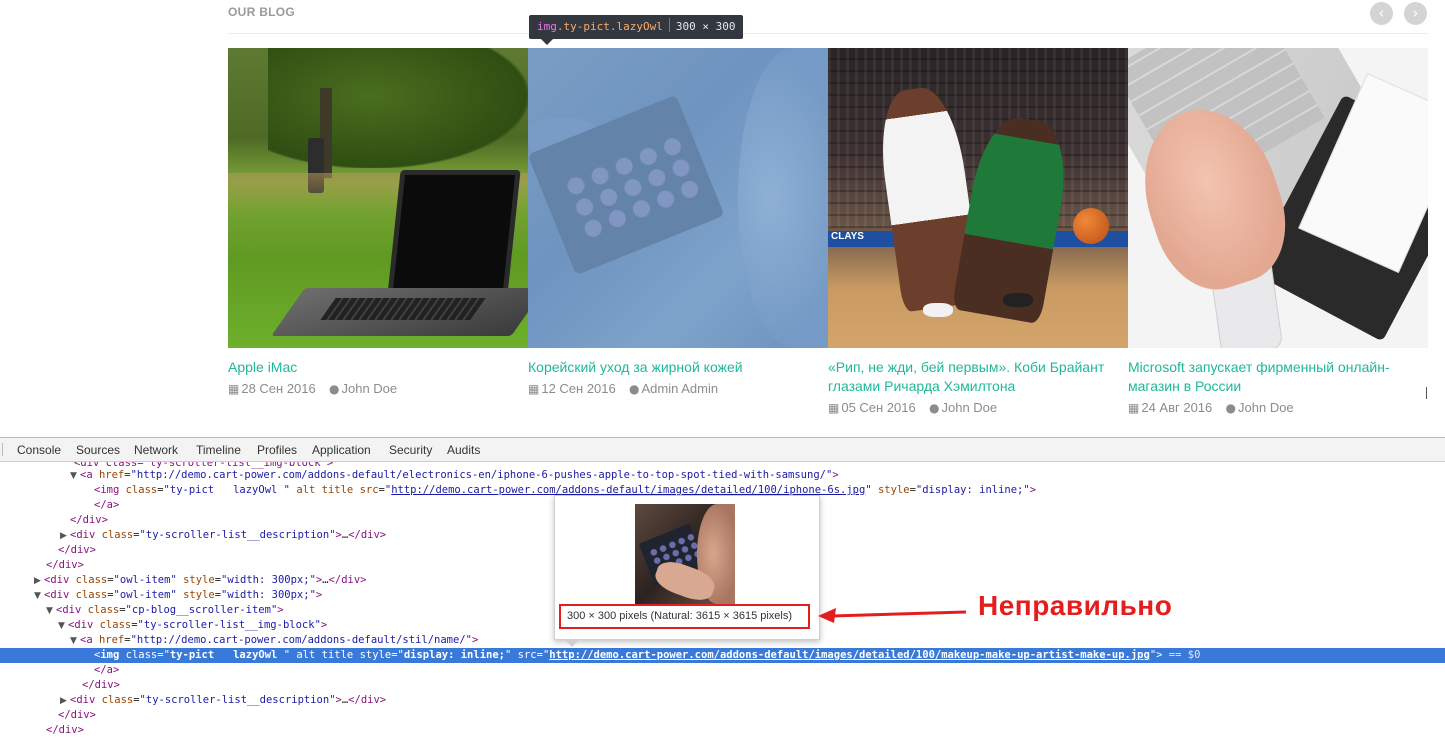 The height and width of the screenshot is (740, 1445). What do you see at coordinates (98, 450) in the screenshot?
I see `tab-sources: Sources` at bounding box center [98, 450].